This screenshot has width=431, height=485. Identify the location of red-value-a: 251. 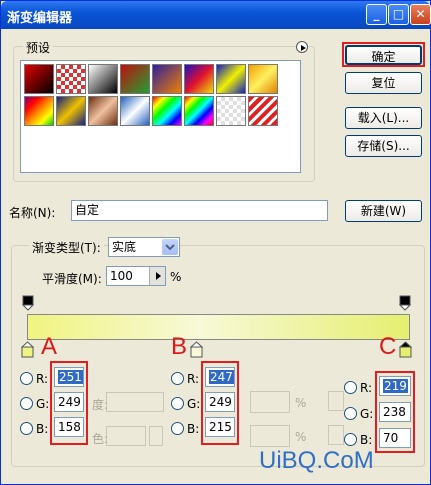
(70, 377).